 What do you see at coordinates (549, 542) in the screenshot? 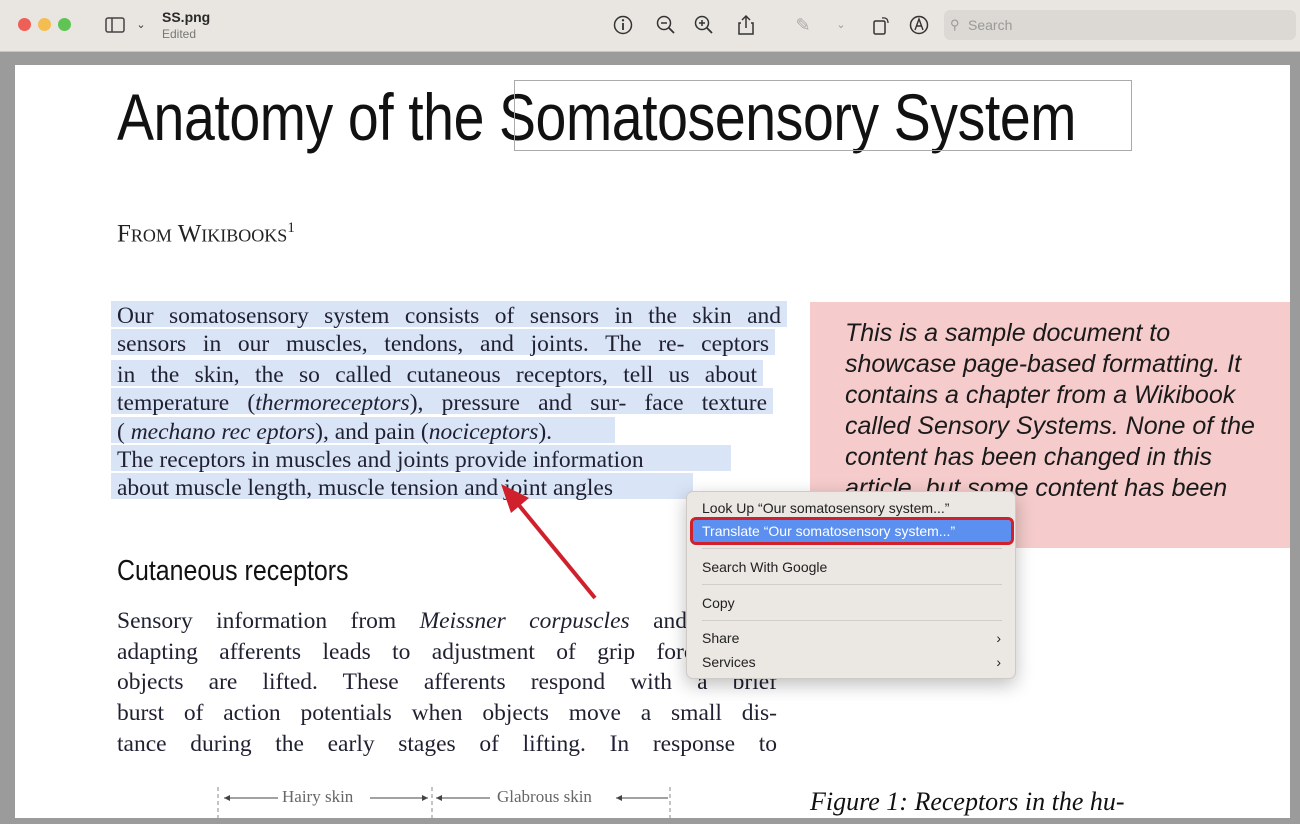
I see `red-arrow-annotation` at bounding box center [549, 542].